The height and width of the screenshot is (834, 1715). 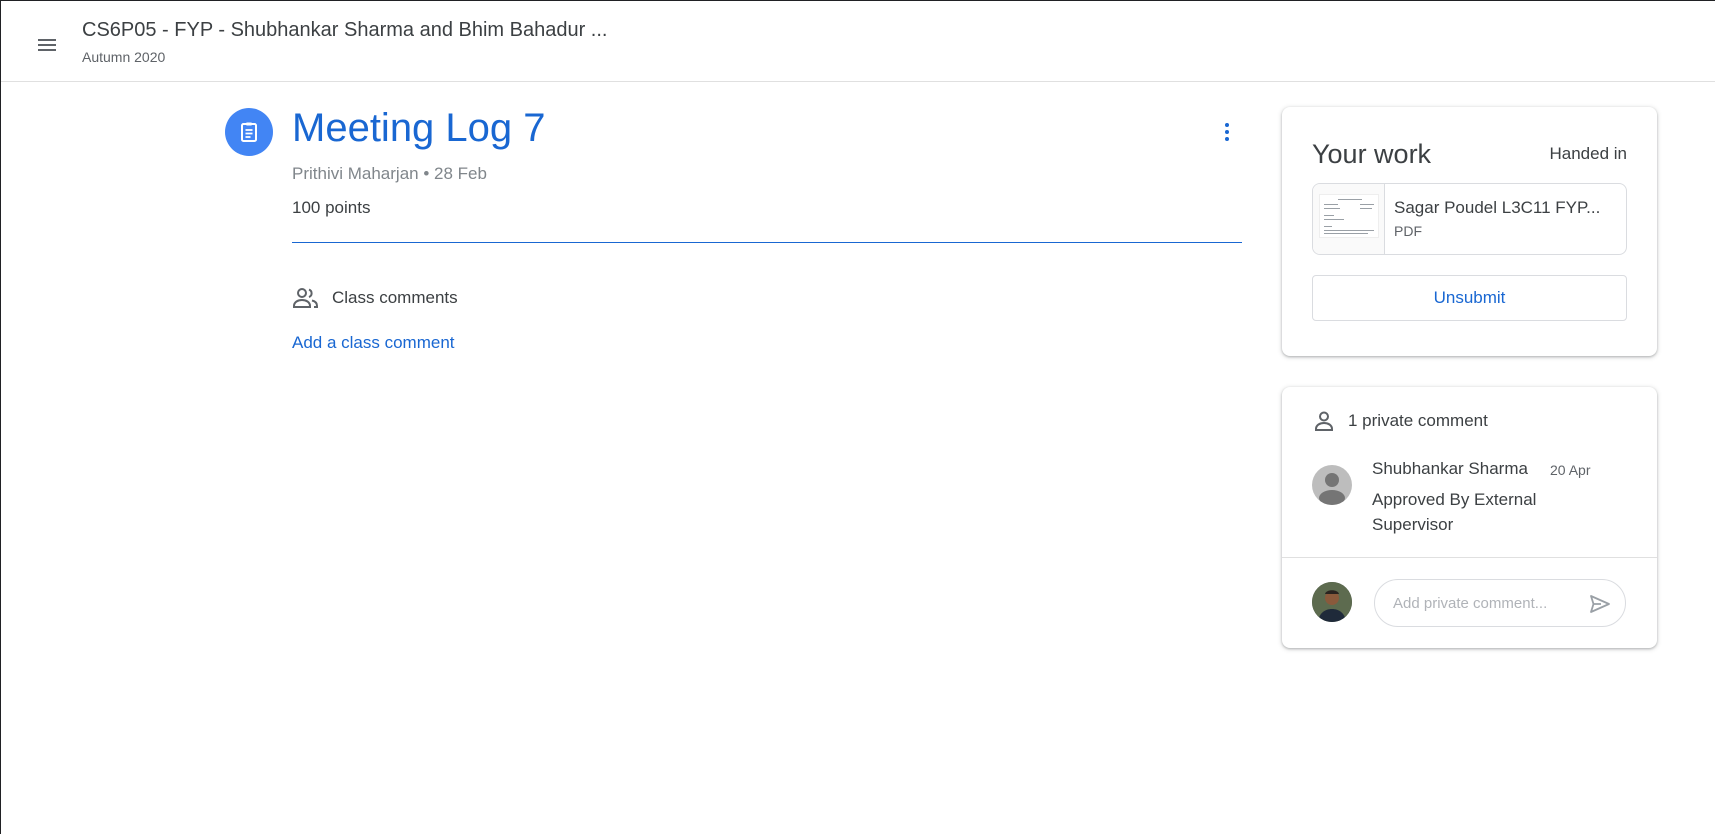 I want to click on title-divider, so click(x=767, y=242).